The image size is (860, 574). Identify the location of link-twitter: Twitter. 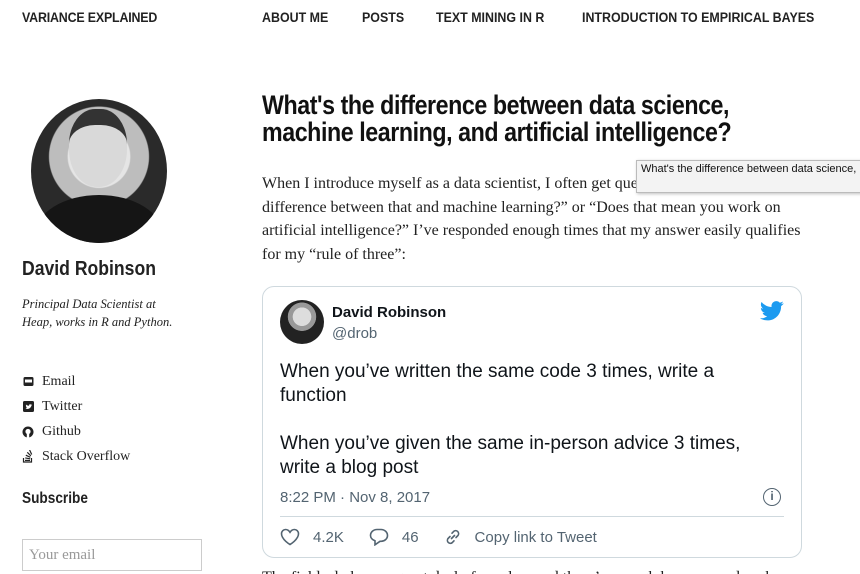
(76, 406).